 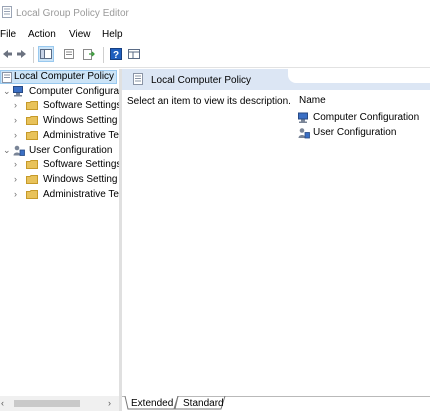 I want to click on tree-item-computer-configuration: ⌄ Computer Configura, so click(x=59, y=92).